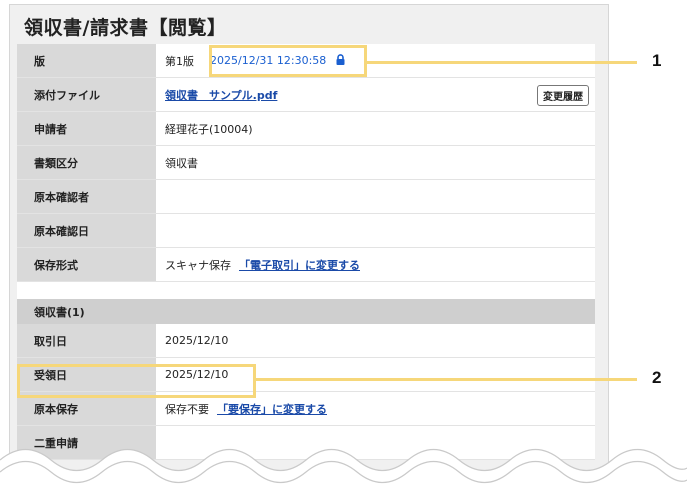 Image resolution: width=687 pixels, height=501 pixels. I want to click on row-label: 申請者, so click(86, 128).